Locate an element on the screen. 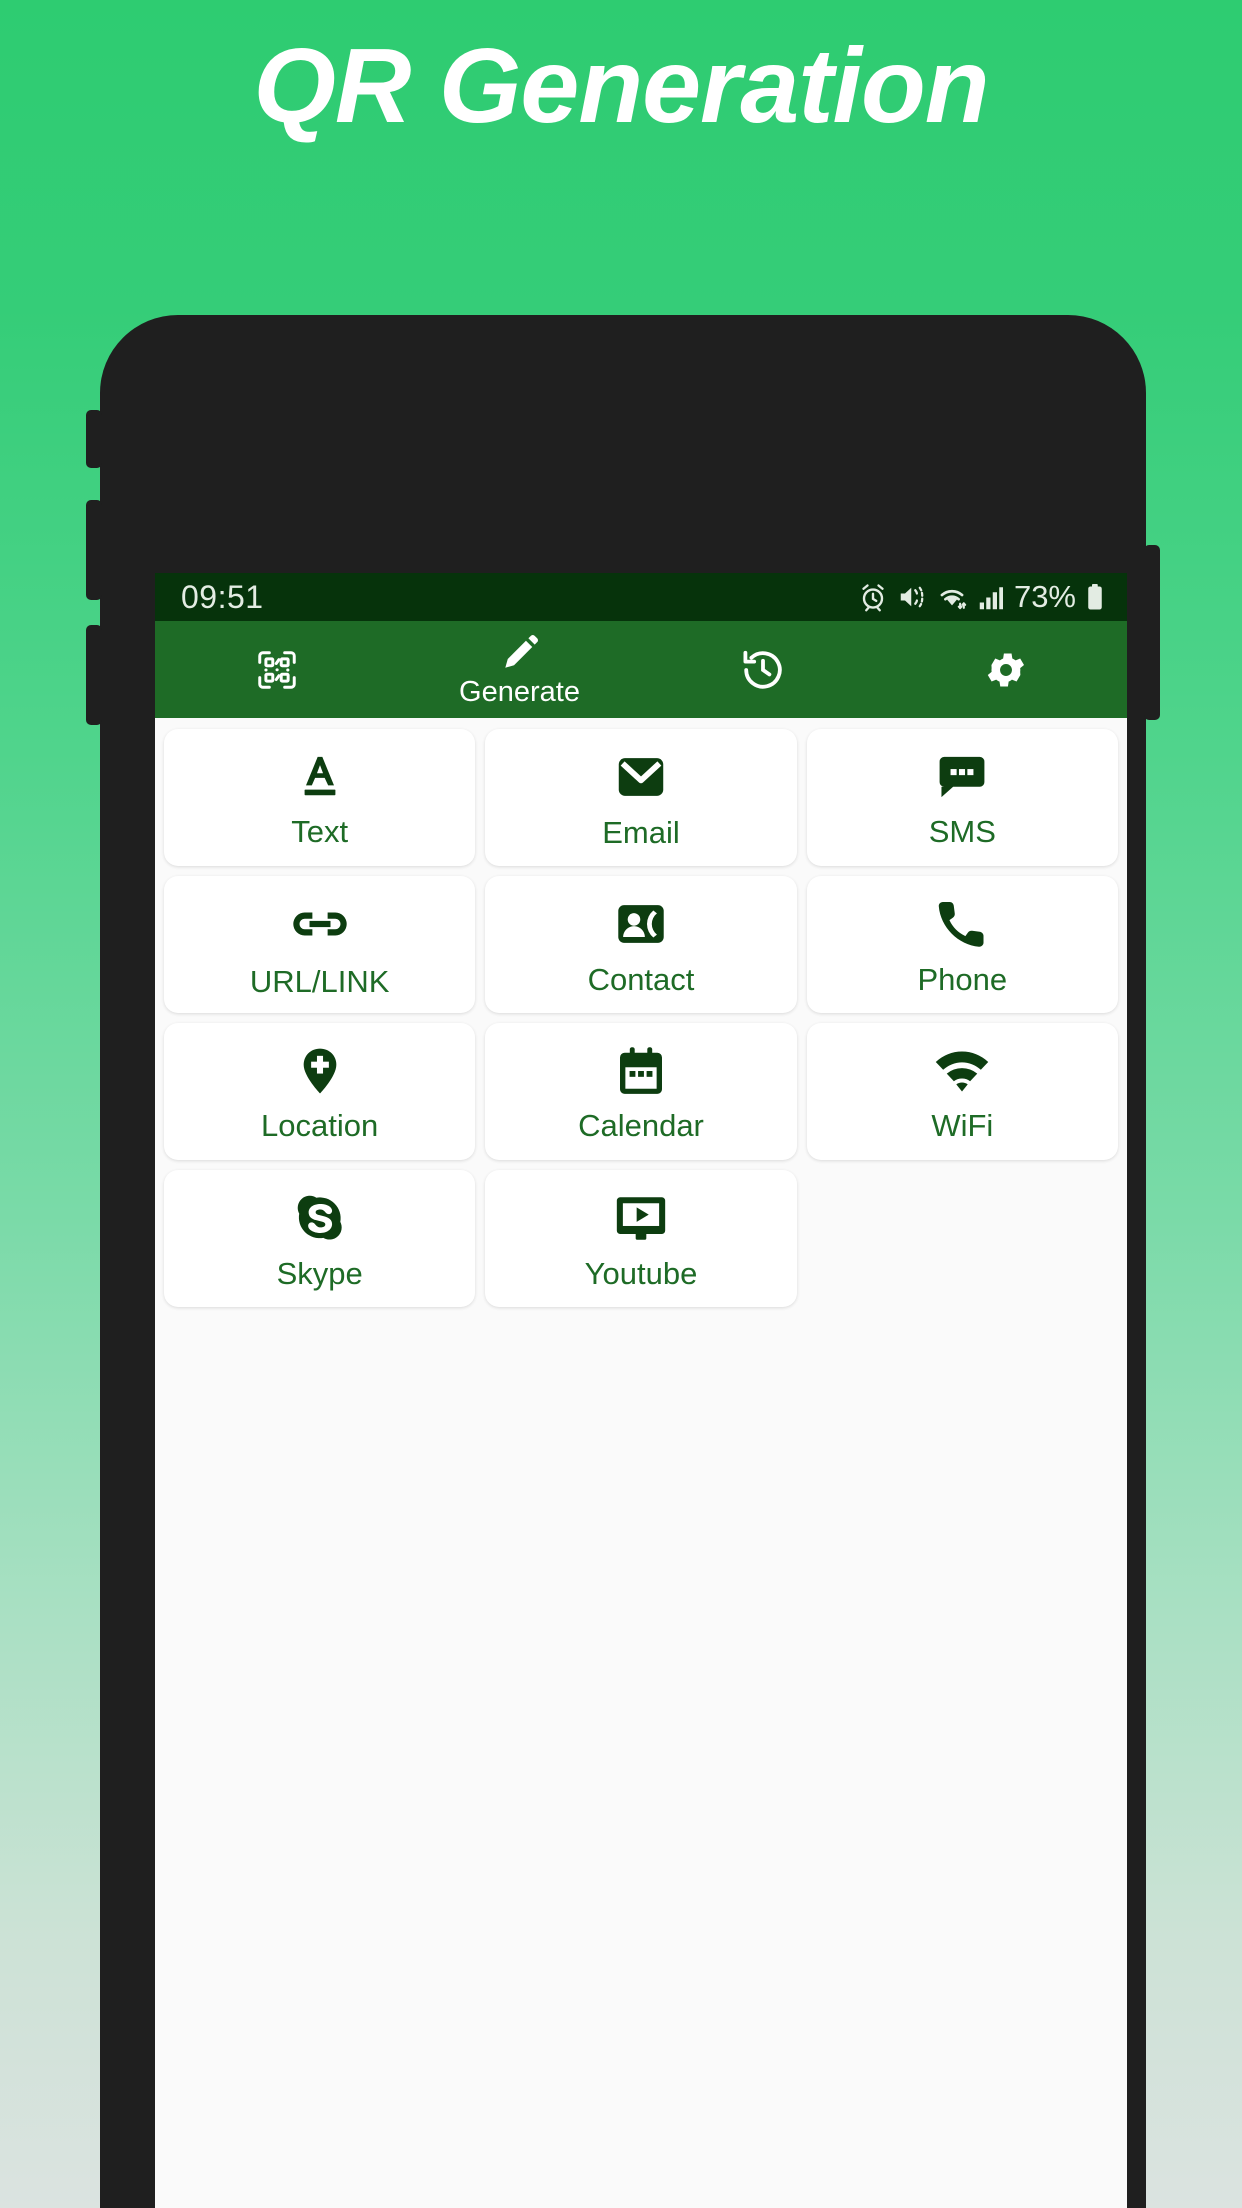 This screenshot has height=2208, width=1242. tile-url-link-inner: URL/LINK is located at coordinates (320, 944).